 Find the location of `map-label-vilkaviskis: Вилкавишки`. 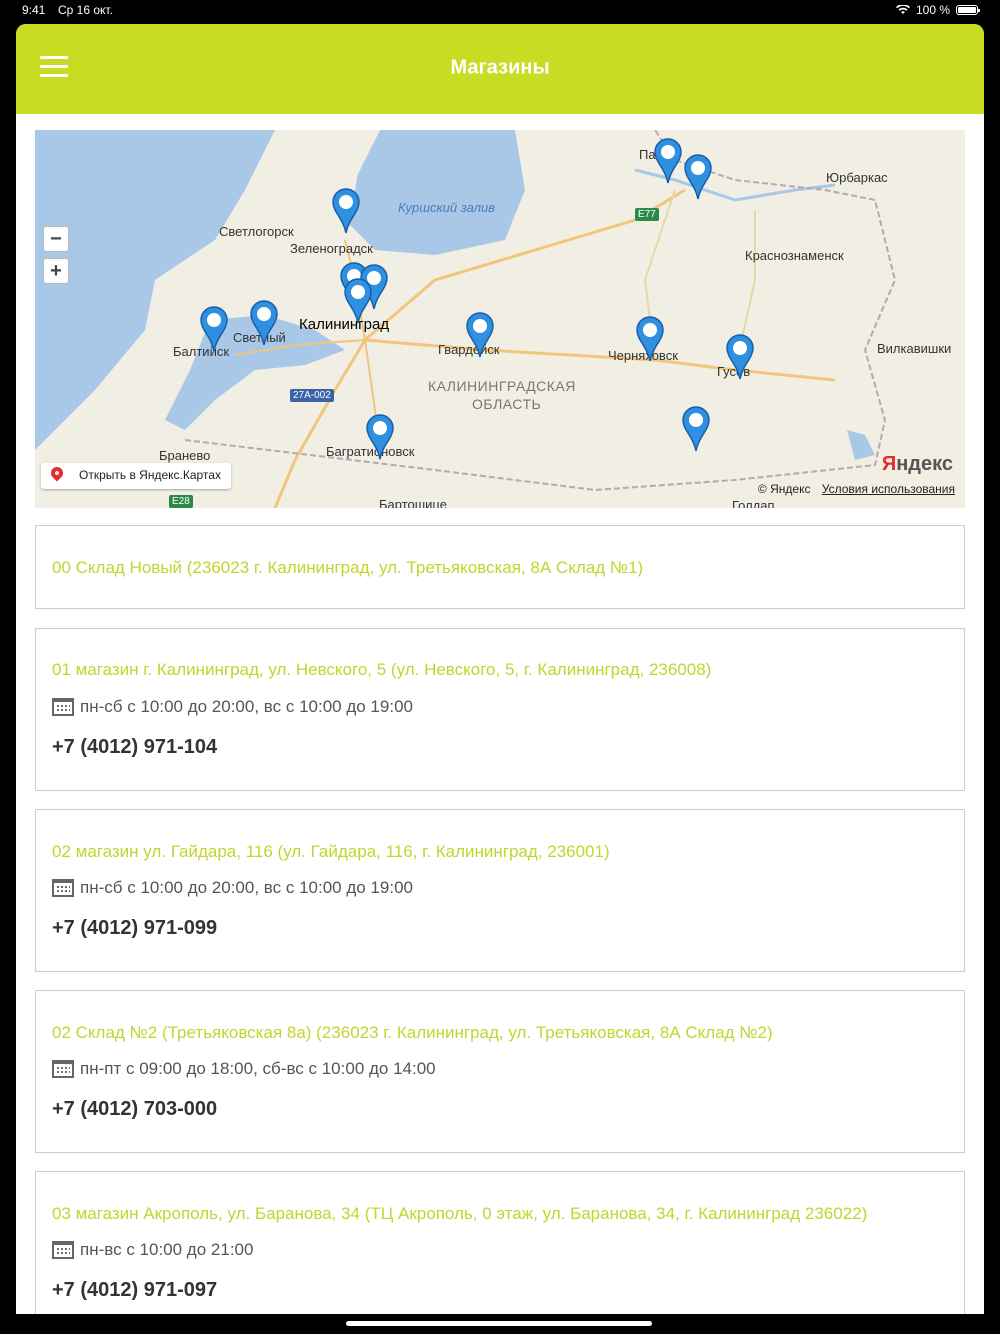

map-label-vilkaviskis: Вилкавишки is located at coordinates (914, 348).